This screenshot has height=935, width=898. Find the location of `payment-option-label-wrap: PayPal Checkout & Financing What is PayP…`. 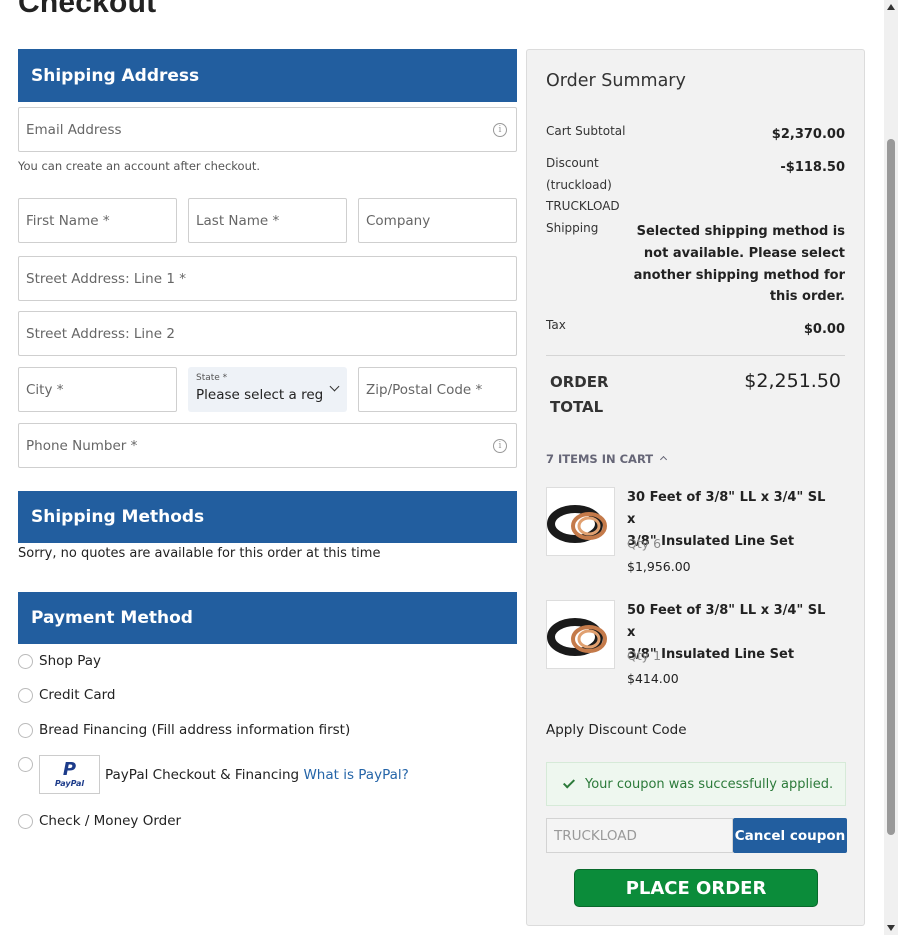

payment-option-label-wrap: PayPal Checkout & Financing What is PayP… is located at coordinates (257, 775).